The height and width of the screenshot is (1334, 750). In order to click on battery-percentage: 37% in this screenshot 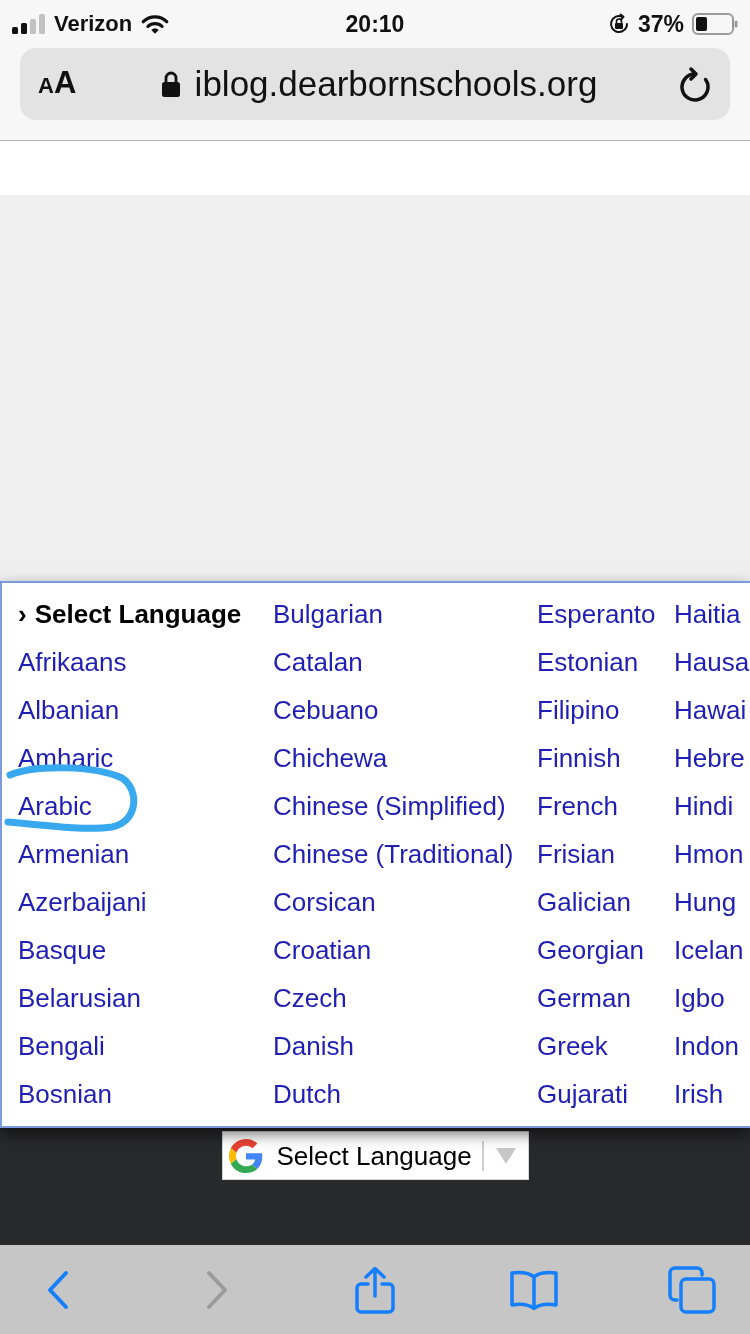, I will do `click(660, 24)`.